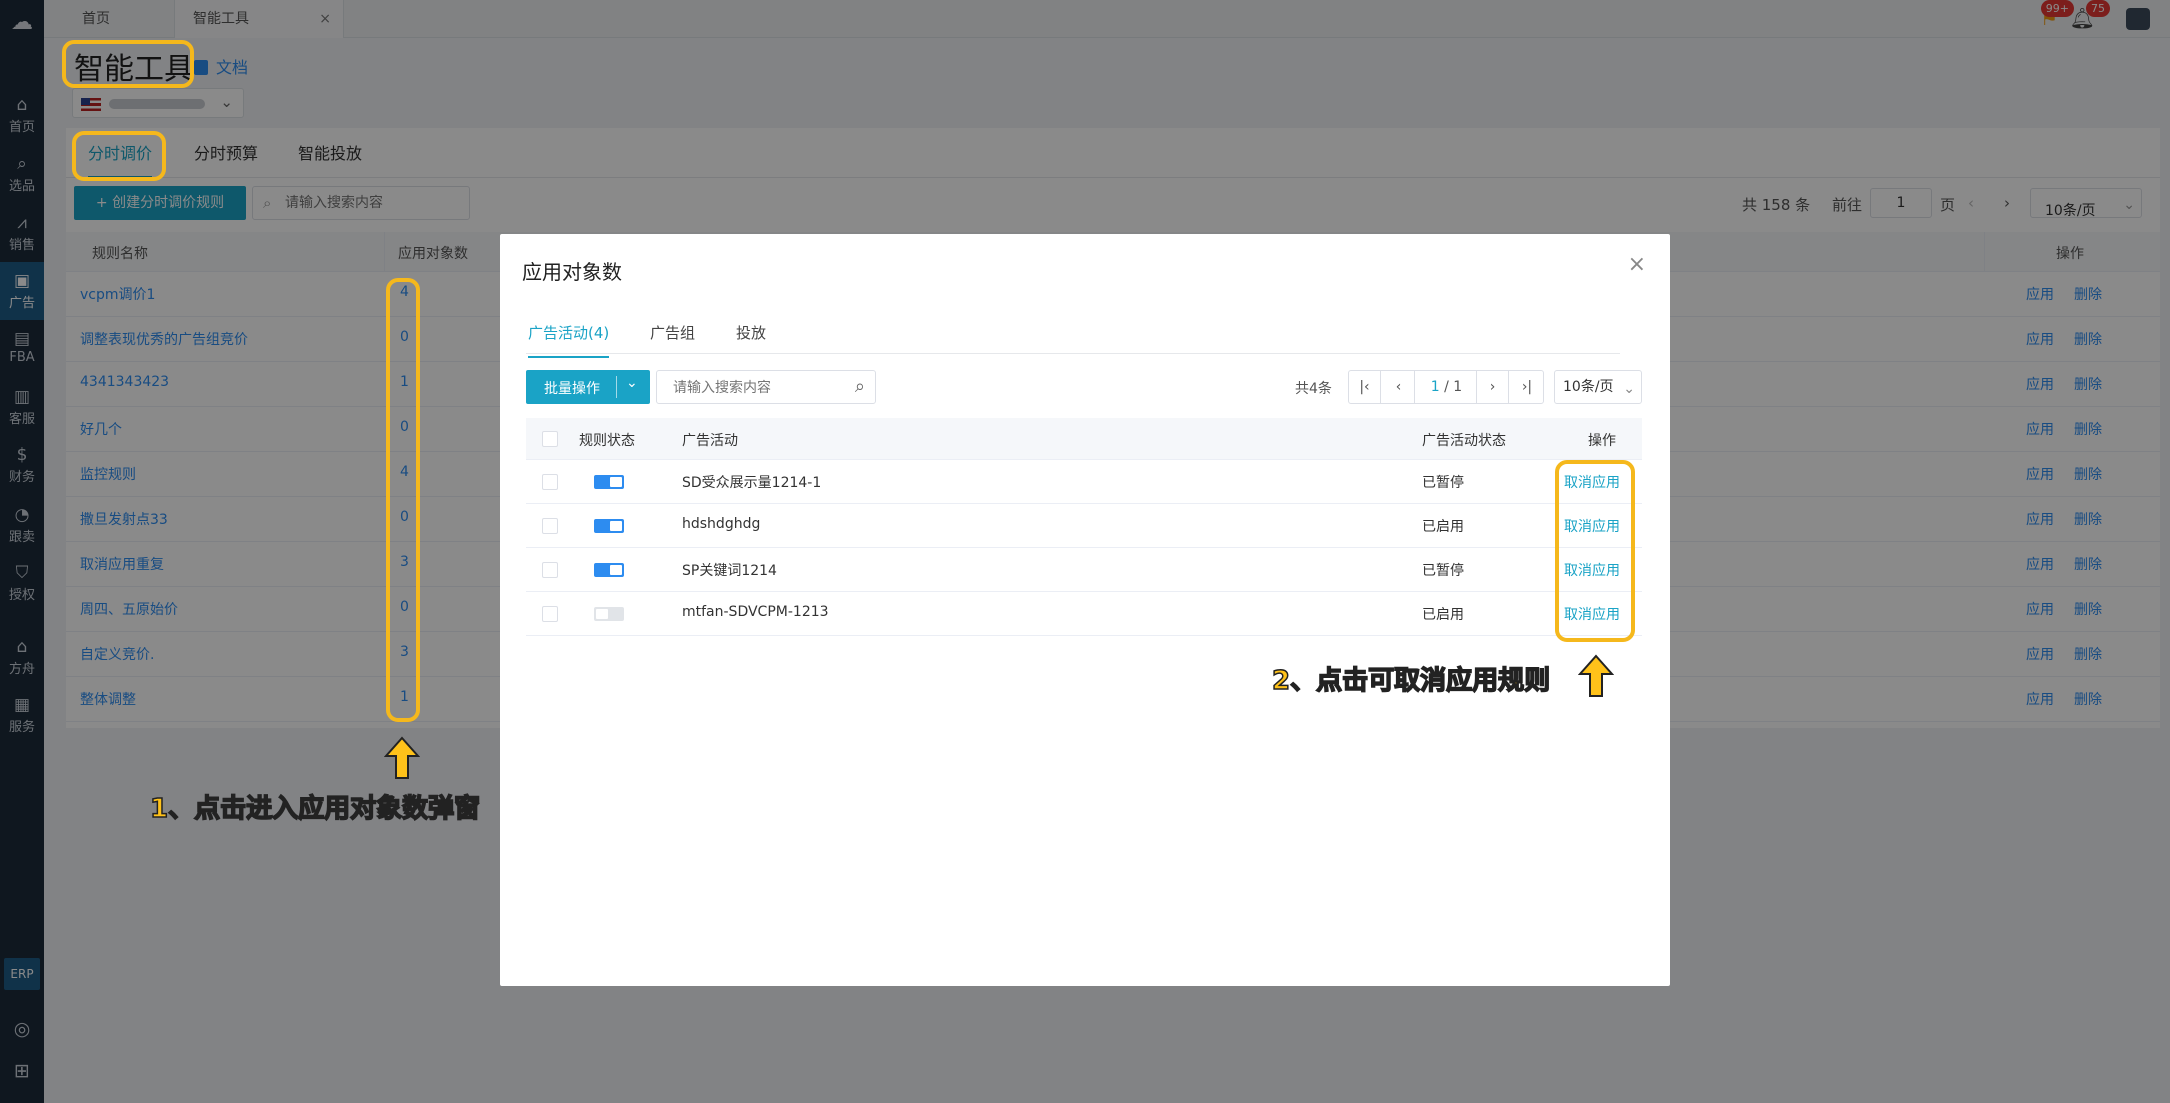  Describe the element at coordinates (1399, 387) in the screenshot. I see `prev-page-icon: ‹` at that location.